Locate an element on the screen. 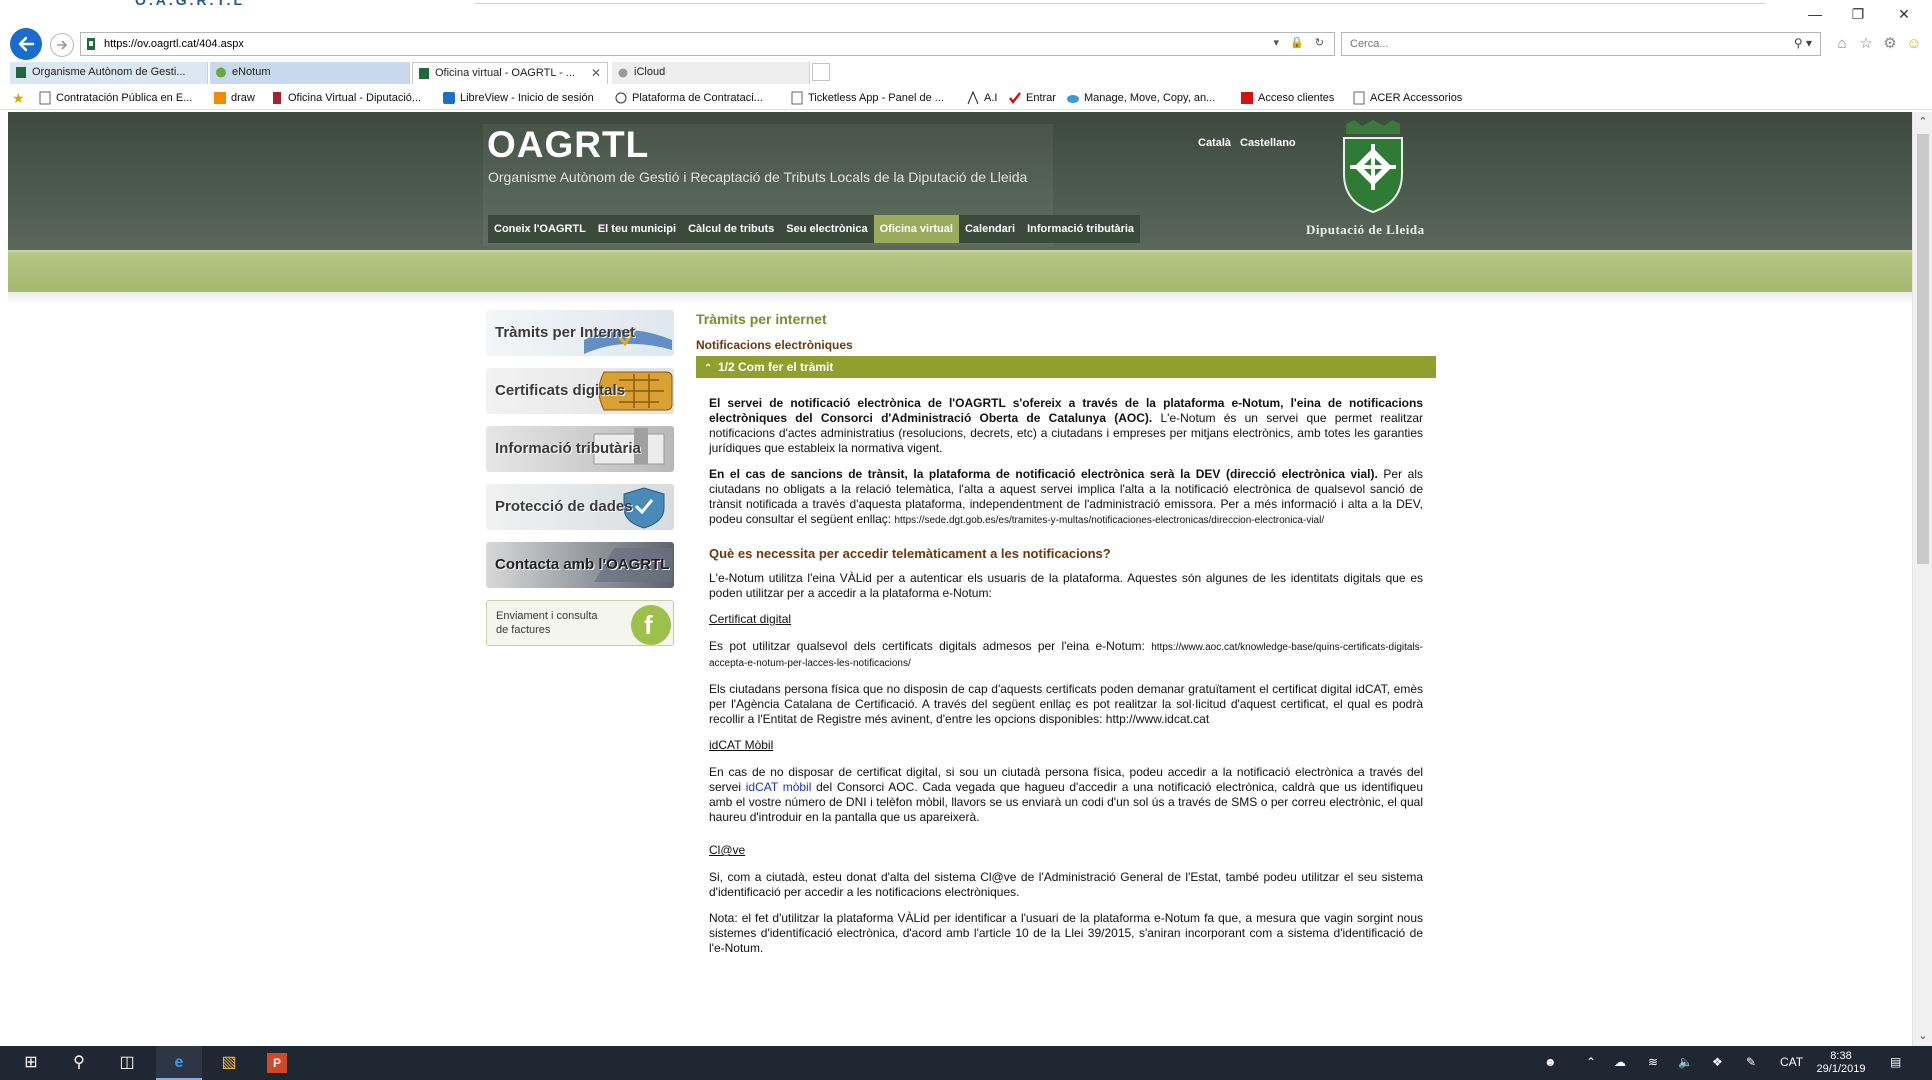 Image resolution: width=1932 pixels, height=1080 pixels. nav-seu: Seu electrònica is located at coordinates (826, 229).